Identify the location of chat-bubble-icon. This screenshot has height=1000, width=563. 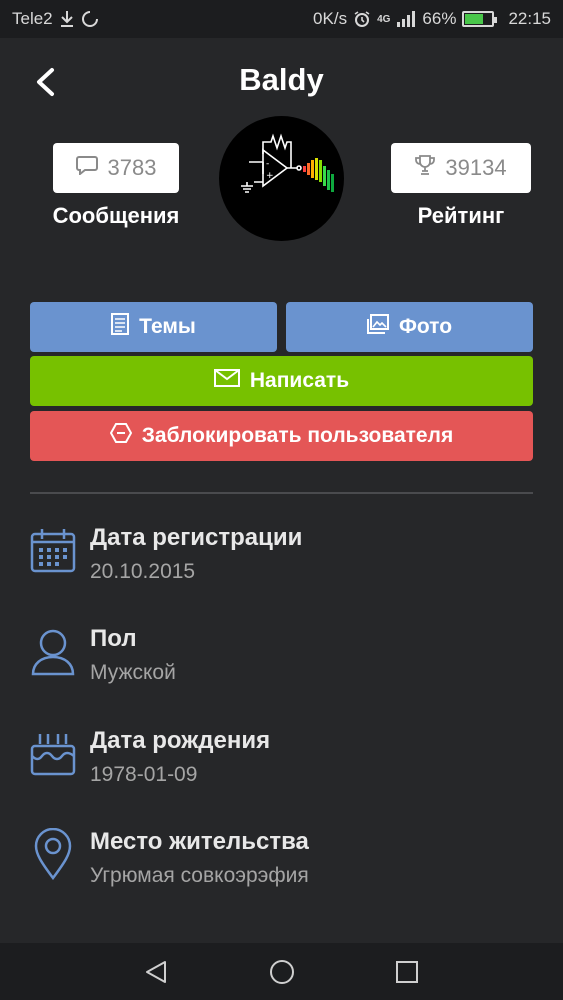
(86, 168).